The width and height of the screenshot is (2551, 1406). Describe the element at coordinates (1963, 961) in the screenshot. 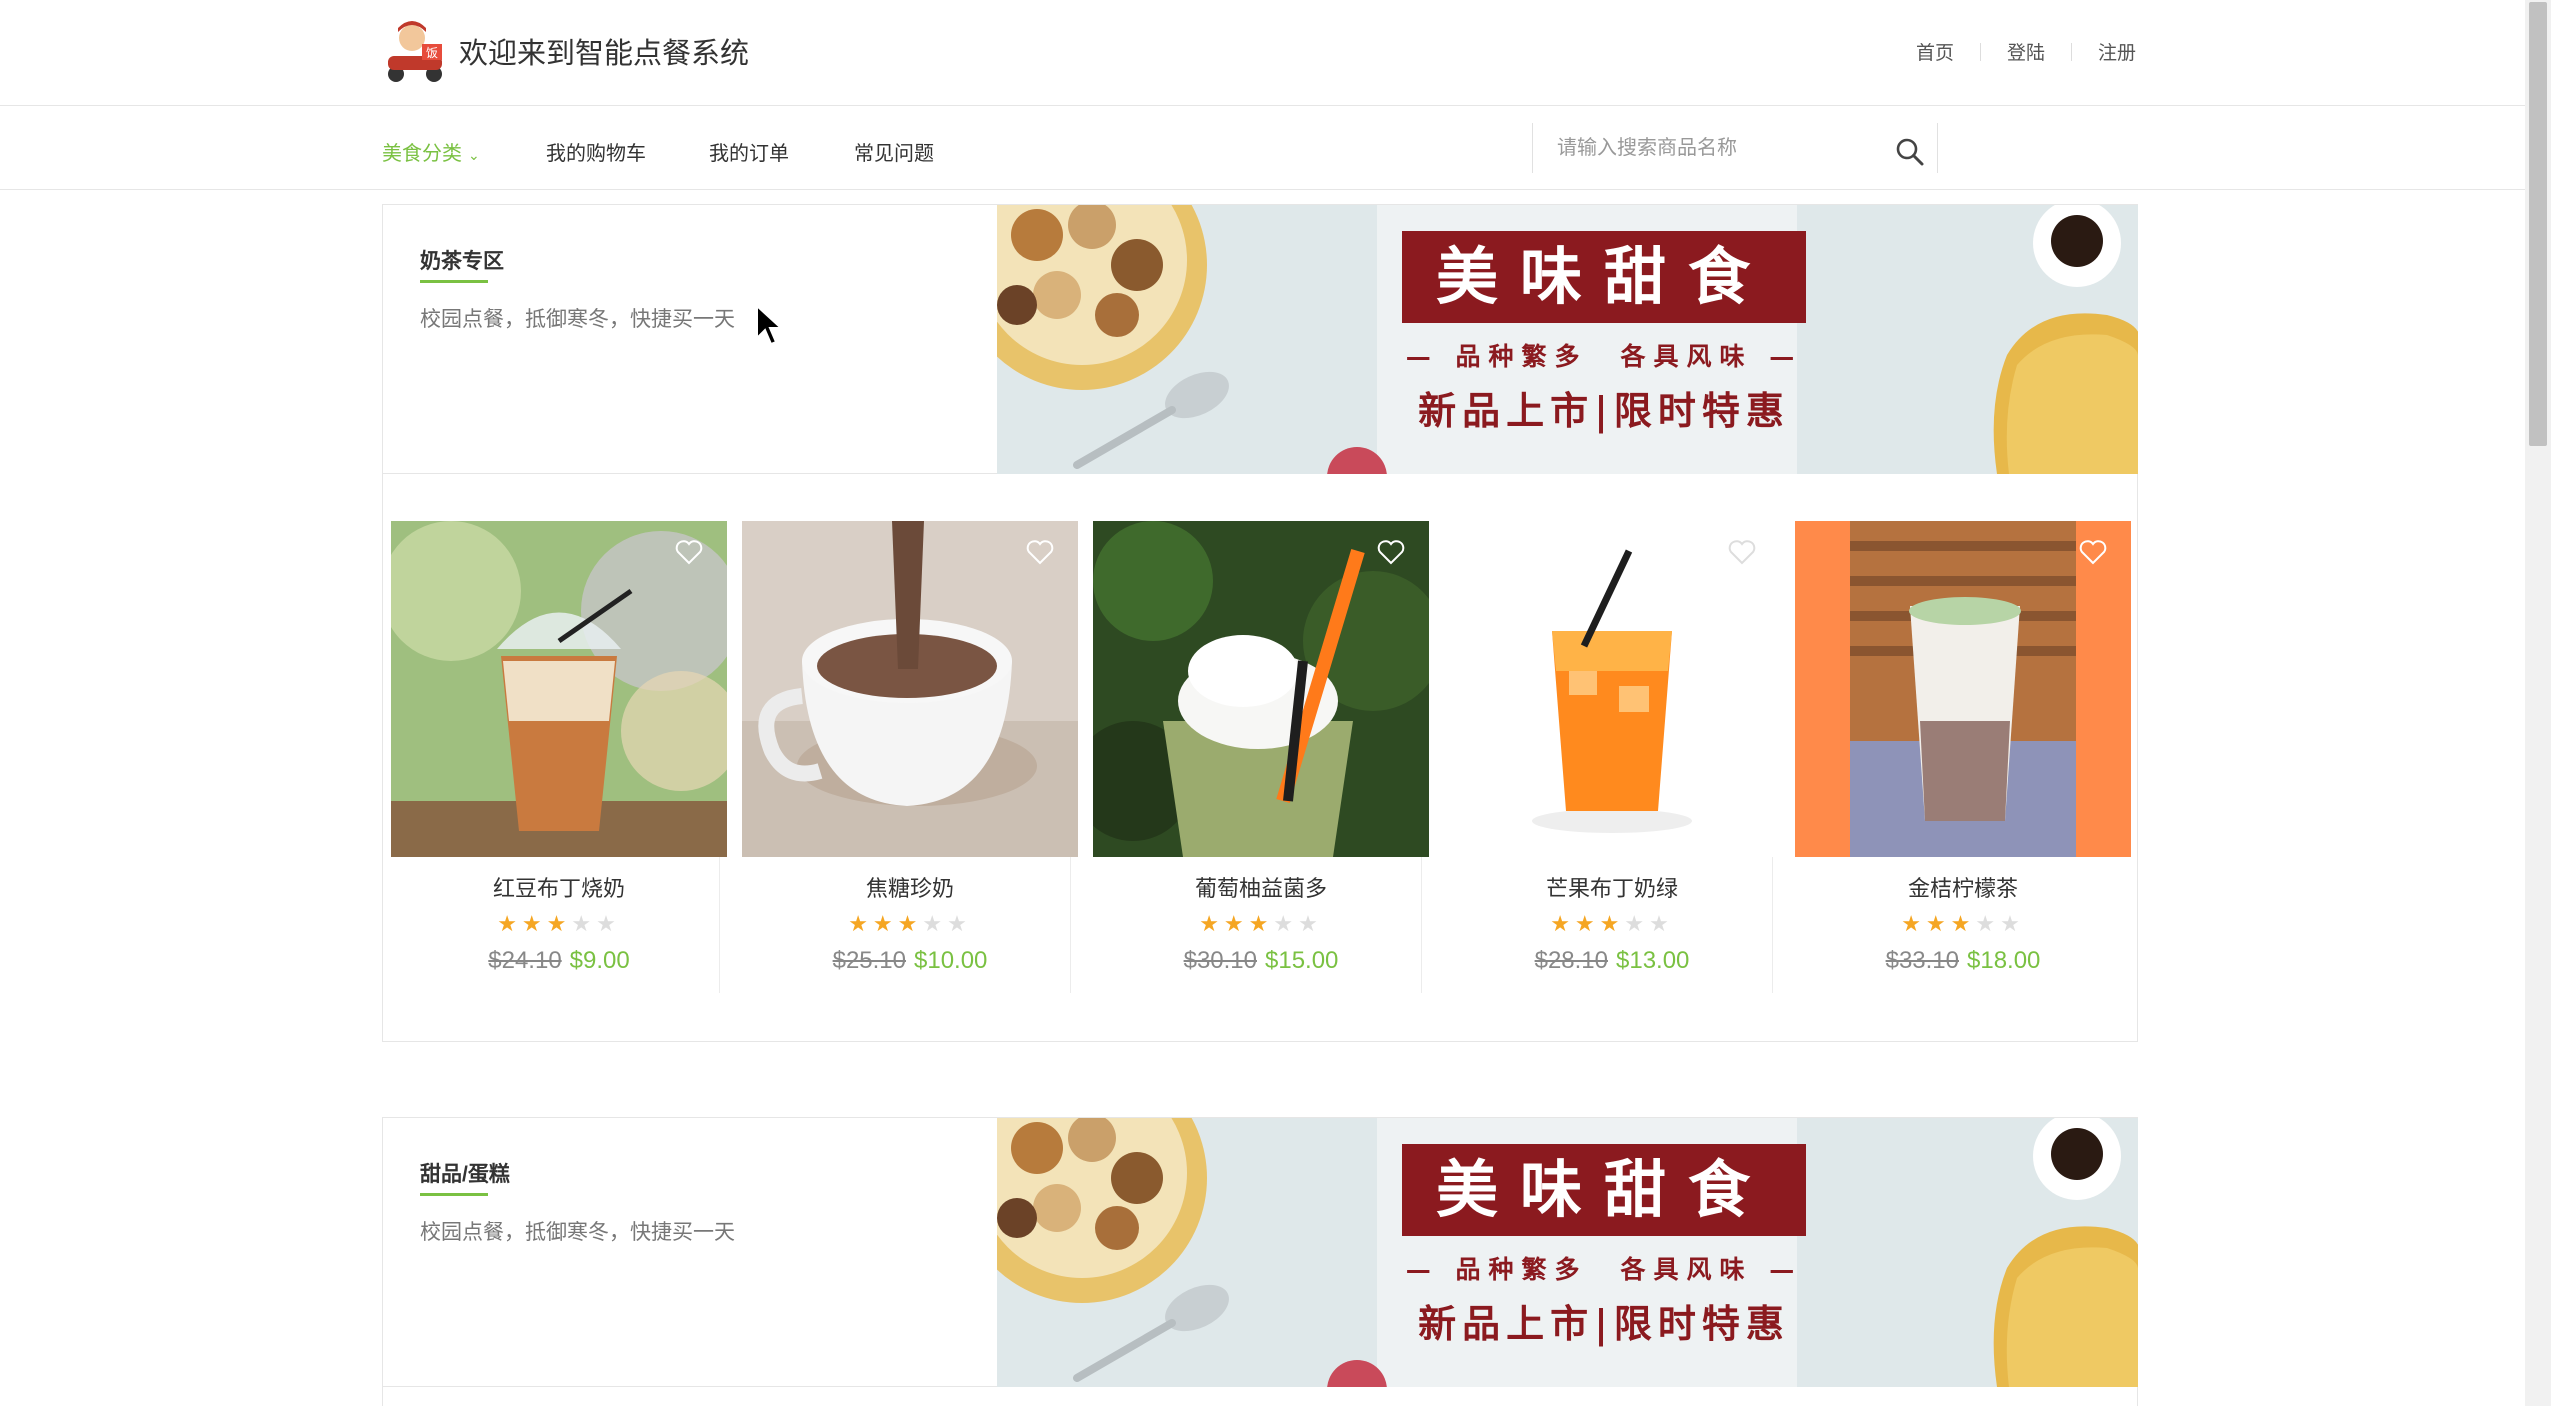

I see `price-block: $33.10 $18.00` at that location.